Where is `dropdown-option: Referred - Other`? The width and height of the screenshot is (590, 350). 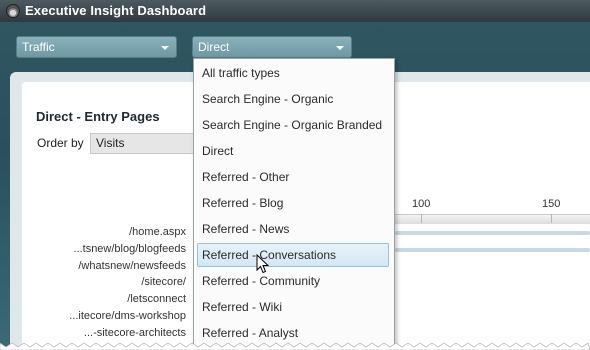 dropdown-option: Referred - Other is located at coordinates (293, 177).